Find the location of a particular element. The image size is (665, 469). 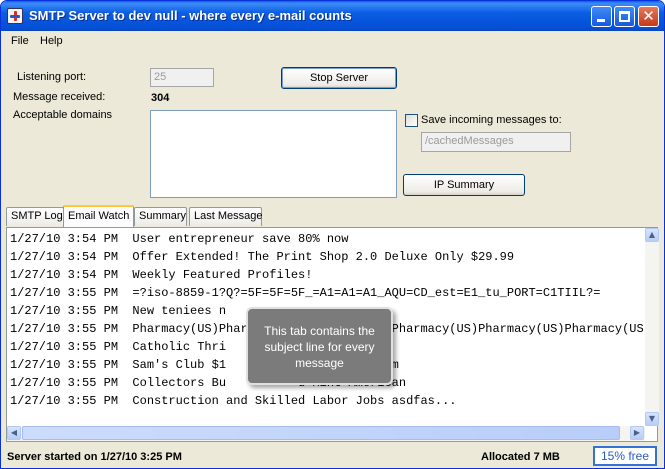

horizontal-scrollbar: ◀ ▶ is located at coordinates (326, 433).